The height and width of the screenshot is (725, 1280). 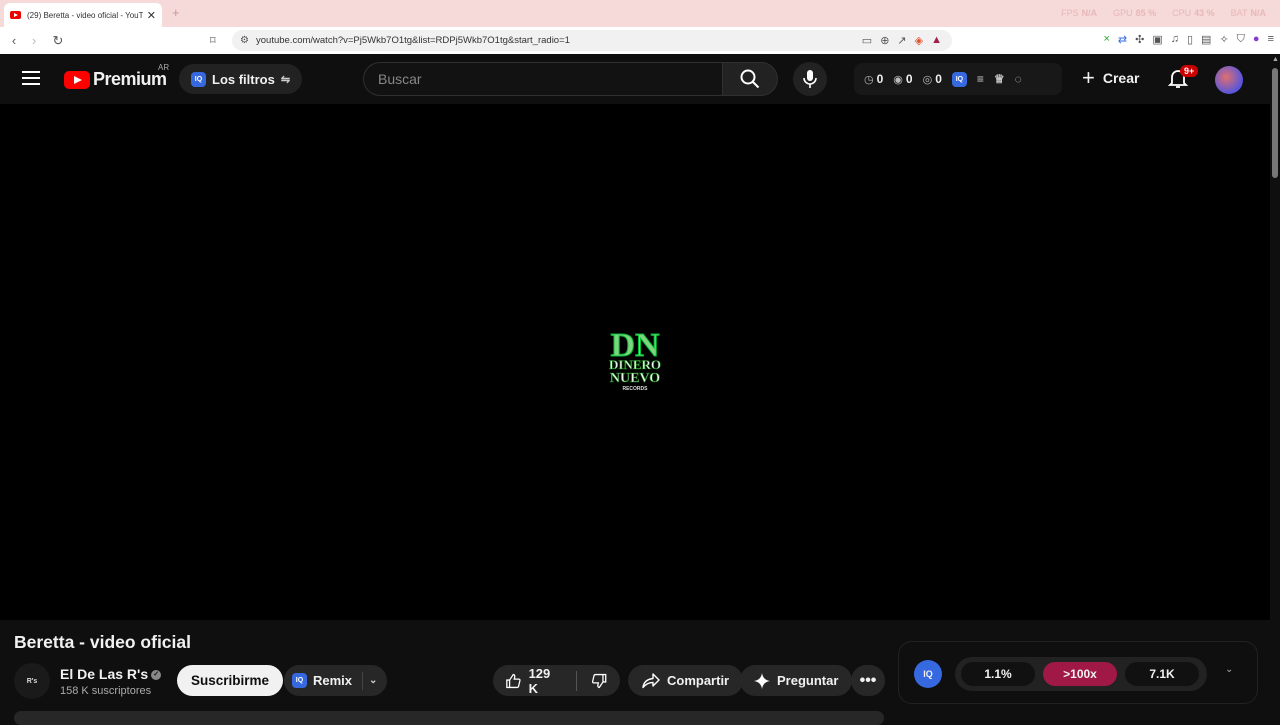 What do you see at coordinates (869, 80) in the screenshot?
I see `clock-icon: ◷` at bounding box center [869, 80].